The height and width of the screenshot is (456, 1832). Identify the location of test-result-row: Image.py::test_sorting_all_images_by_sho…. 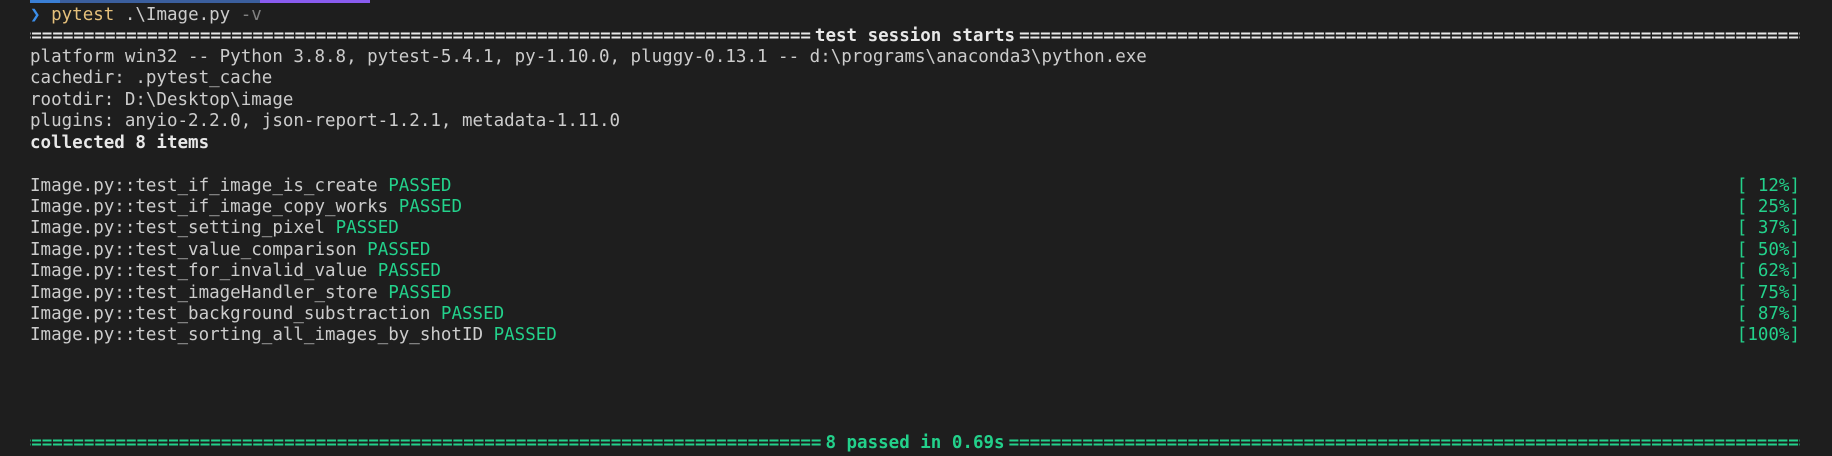
(915, 335).